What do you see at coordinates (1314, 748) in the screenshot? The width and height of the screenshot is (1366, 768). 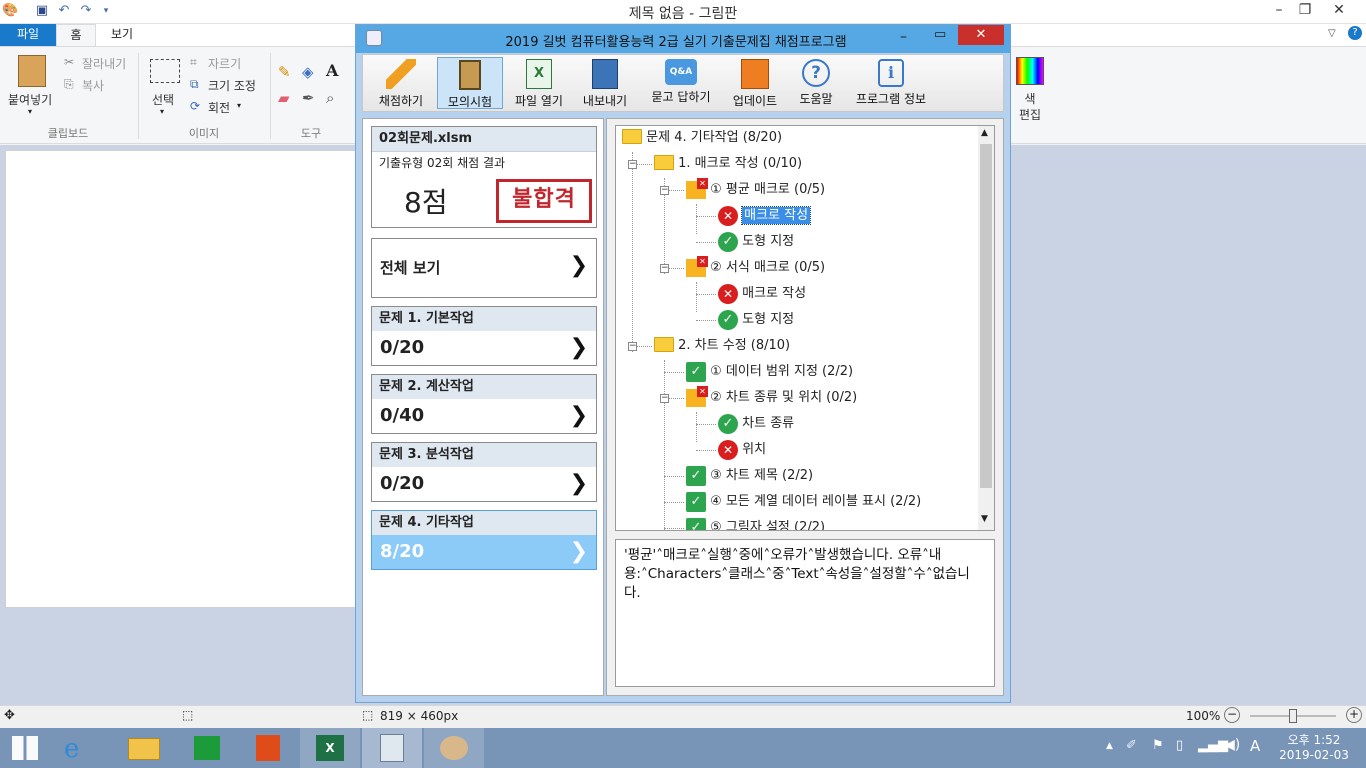 I see `clock: 오후 1:52 2019-02-03` at bounding box center [1314, 748].